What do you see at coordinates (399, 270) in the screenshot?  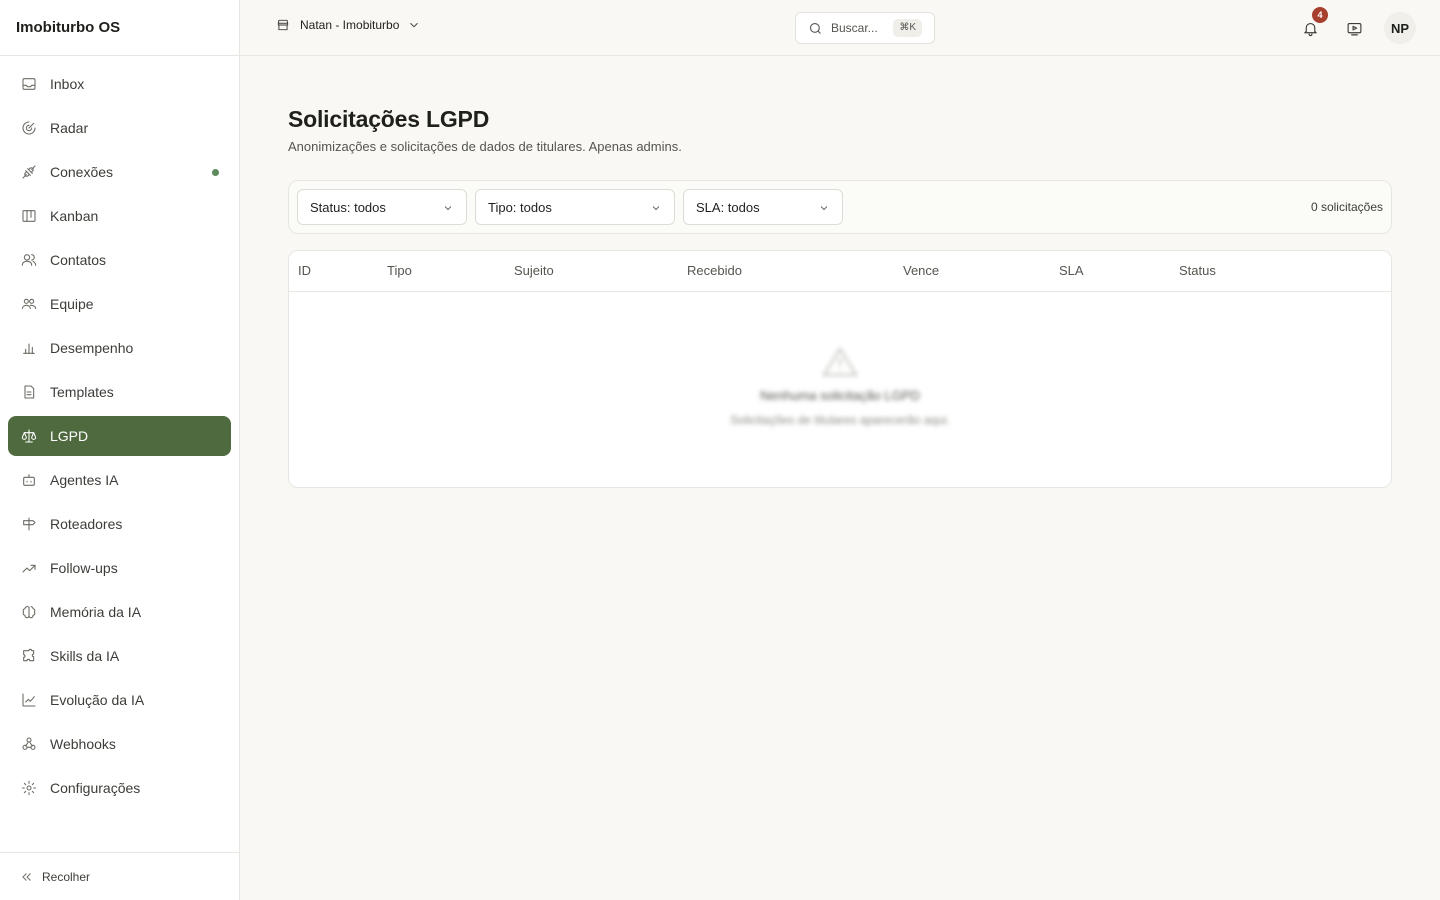 I see `column-header-tipo: Tipo` at bounding box center [399, 270].